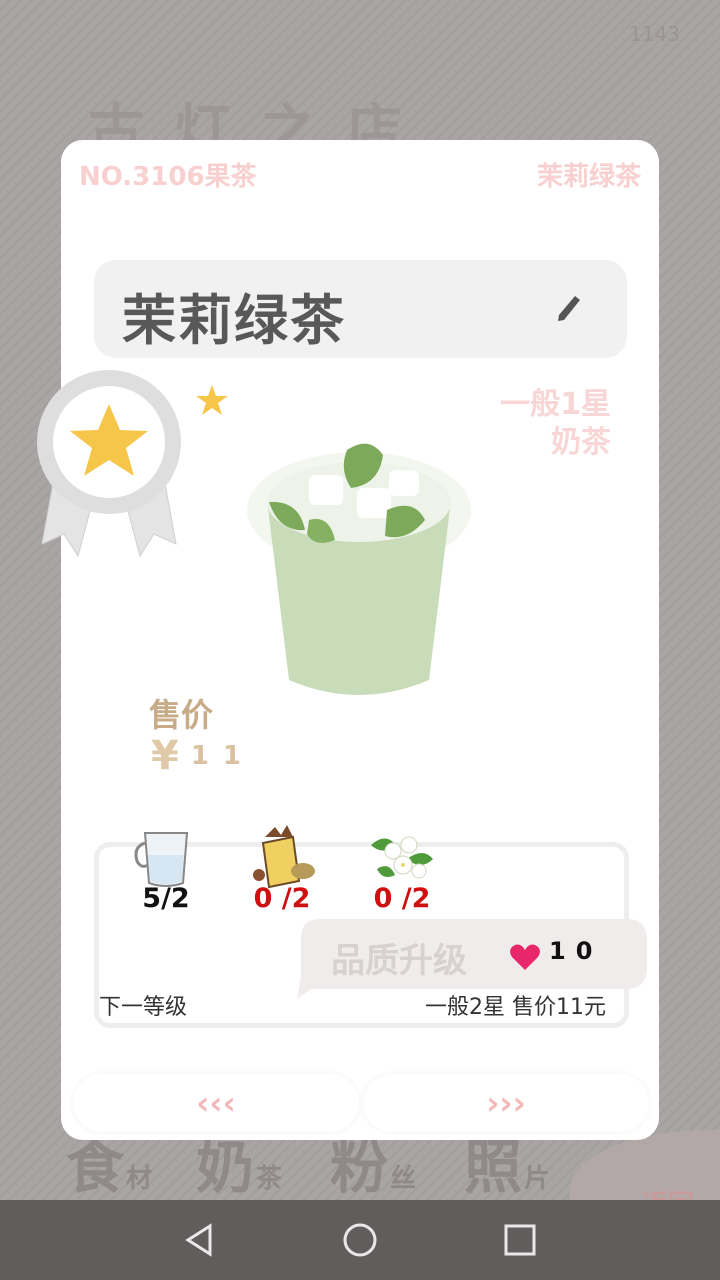 This screenshot has width=720, height=1280. Describe the element at coordinates (168, 177) in the screenshot. I see `recipe-number: NO.3106果茶` at that location.